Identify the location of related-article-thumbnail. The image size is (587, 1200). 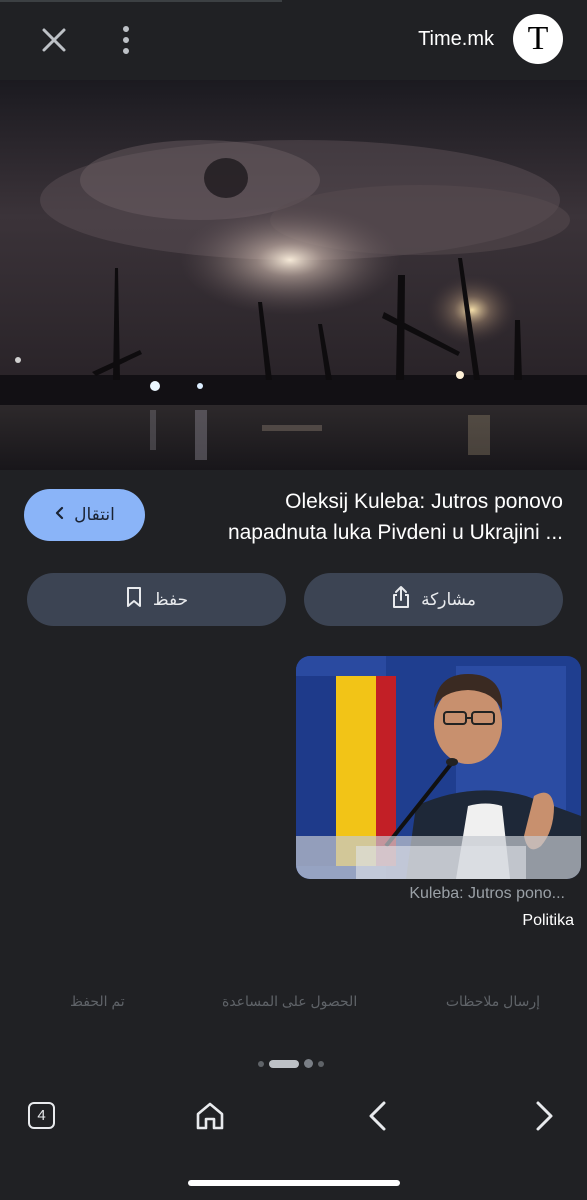
(438, 767).